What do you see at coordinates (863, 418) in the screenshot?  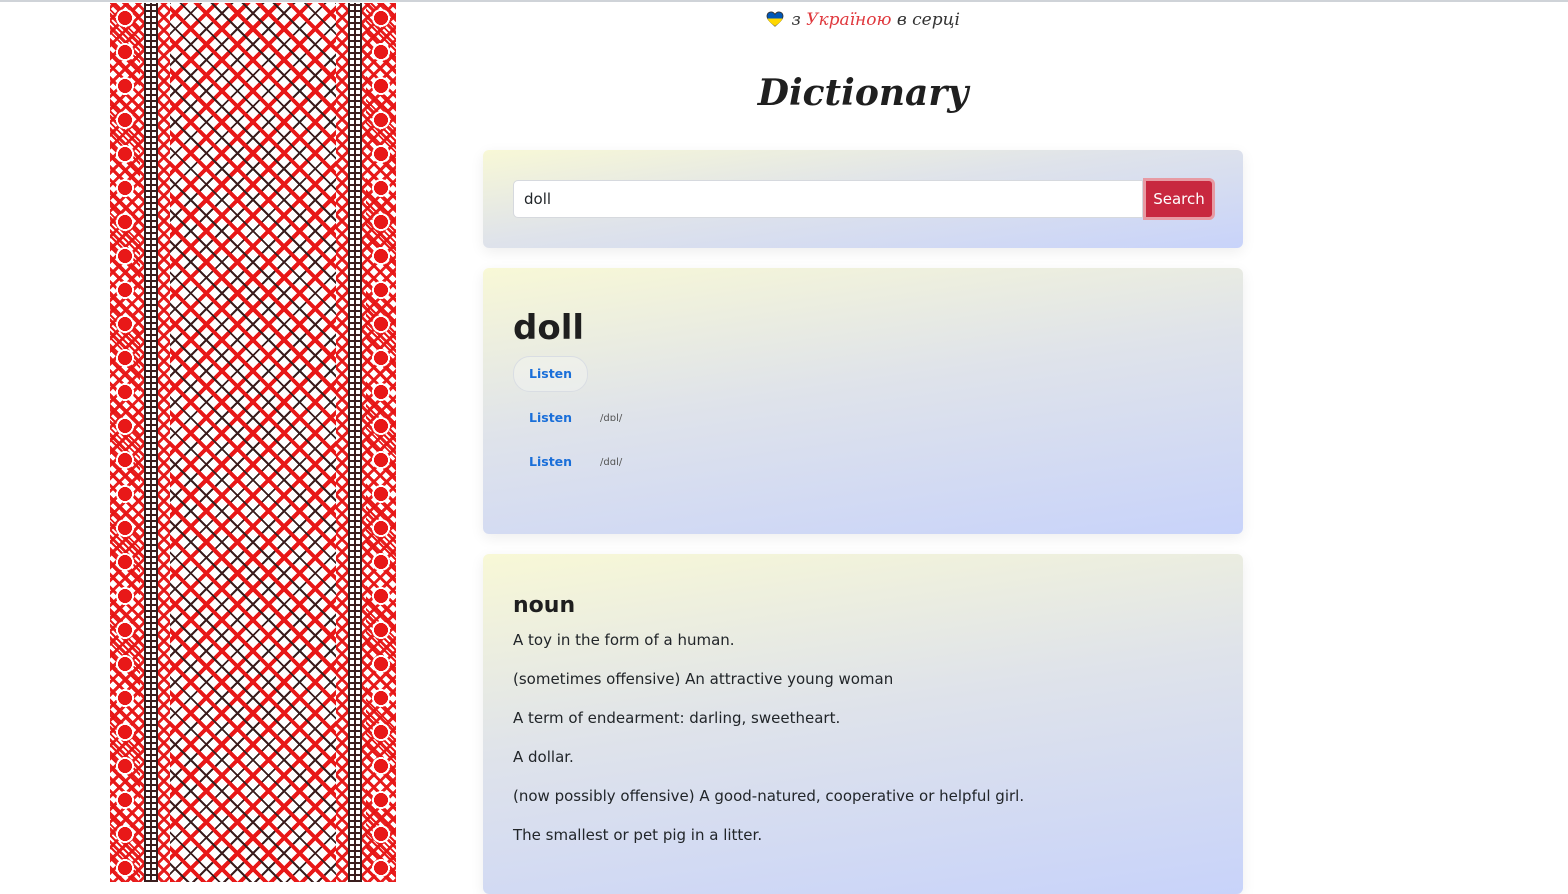 I see `phonetic-row: Listen /dɒl/` at bounding box center [863, 418].